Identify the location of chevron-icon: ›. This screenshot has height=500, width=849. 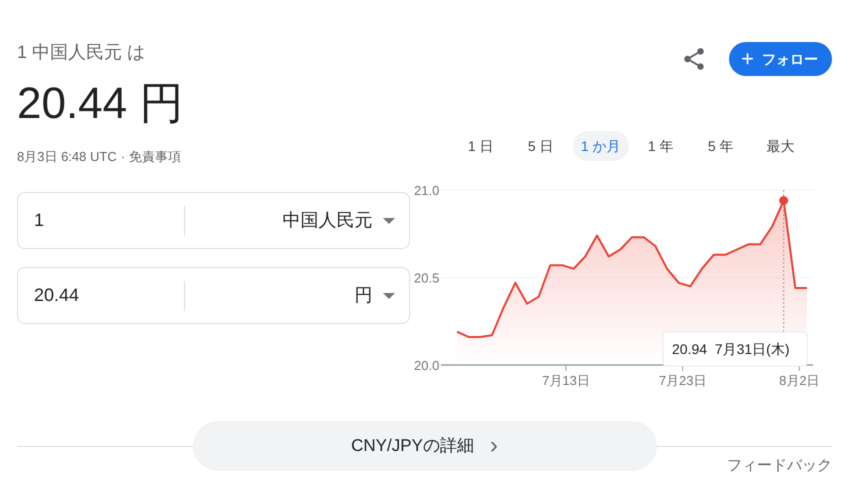
(494, 446).